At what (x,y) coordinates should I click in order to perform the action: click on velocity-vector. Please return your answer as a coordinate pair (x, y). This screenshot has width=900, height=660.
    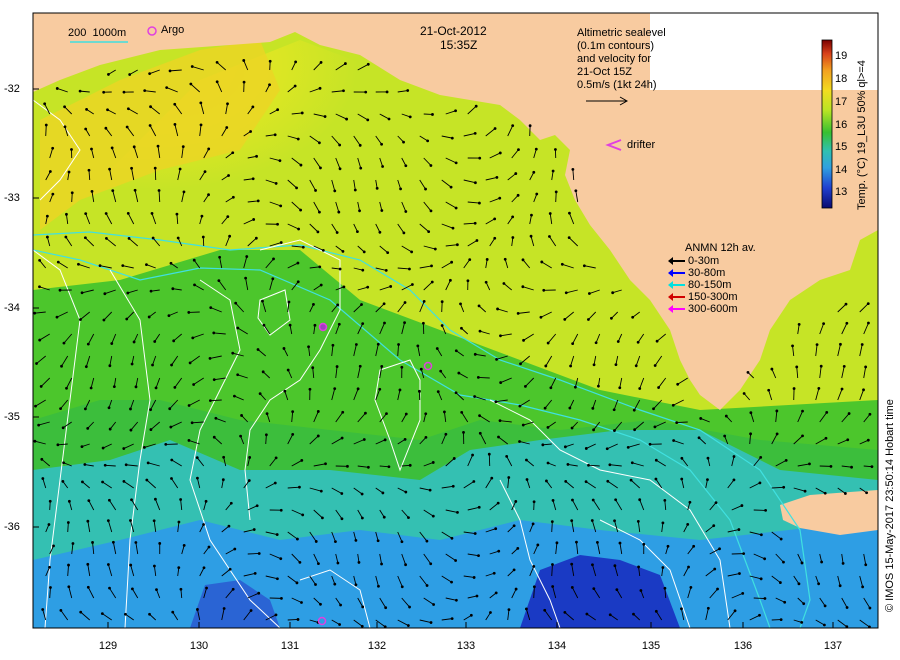
    Looking at the image, I should click on (484, 377).